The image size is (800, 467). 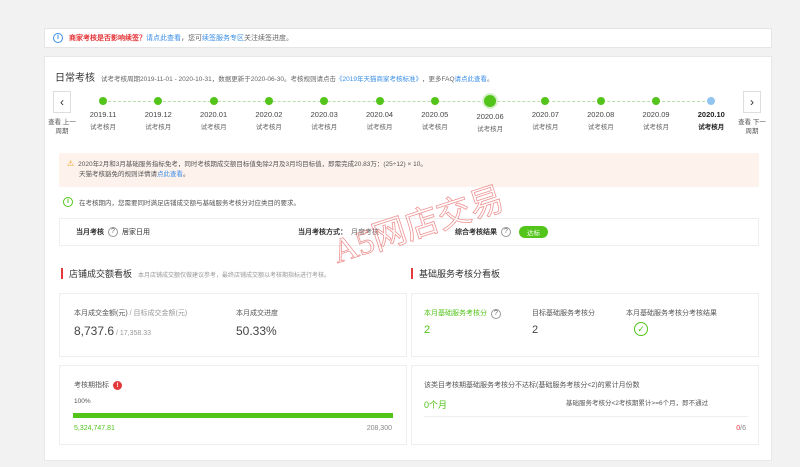 What do you see at coordinates (113, 331) in the screenshot?
I see `amount-value: 8,737.6 / 17,358.33` at bounding box center [113, 331].